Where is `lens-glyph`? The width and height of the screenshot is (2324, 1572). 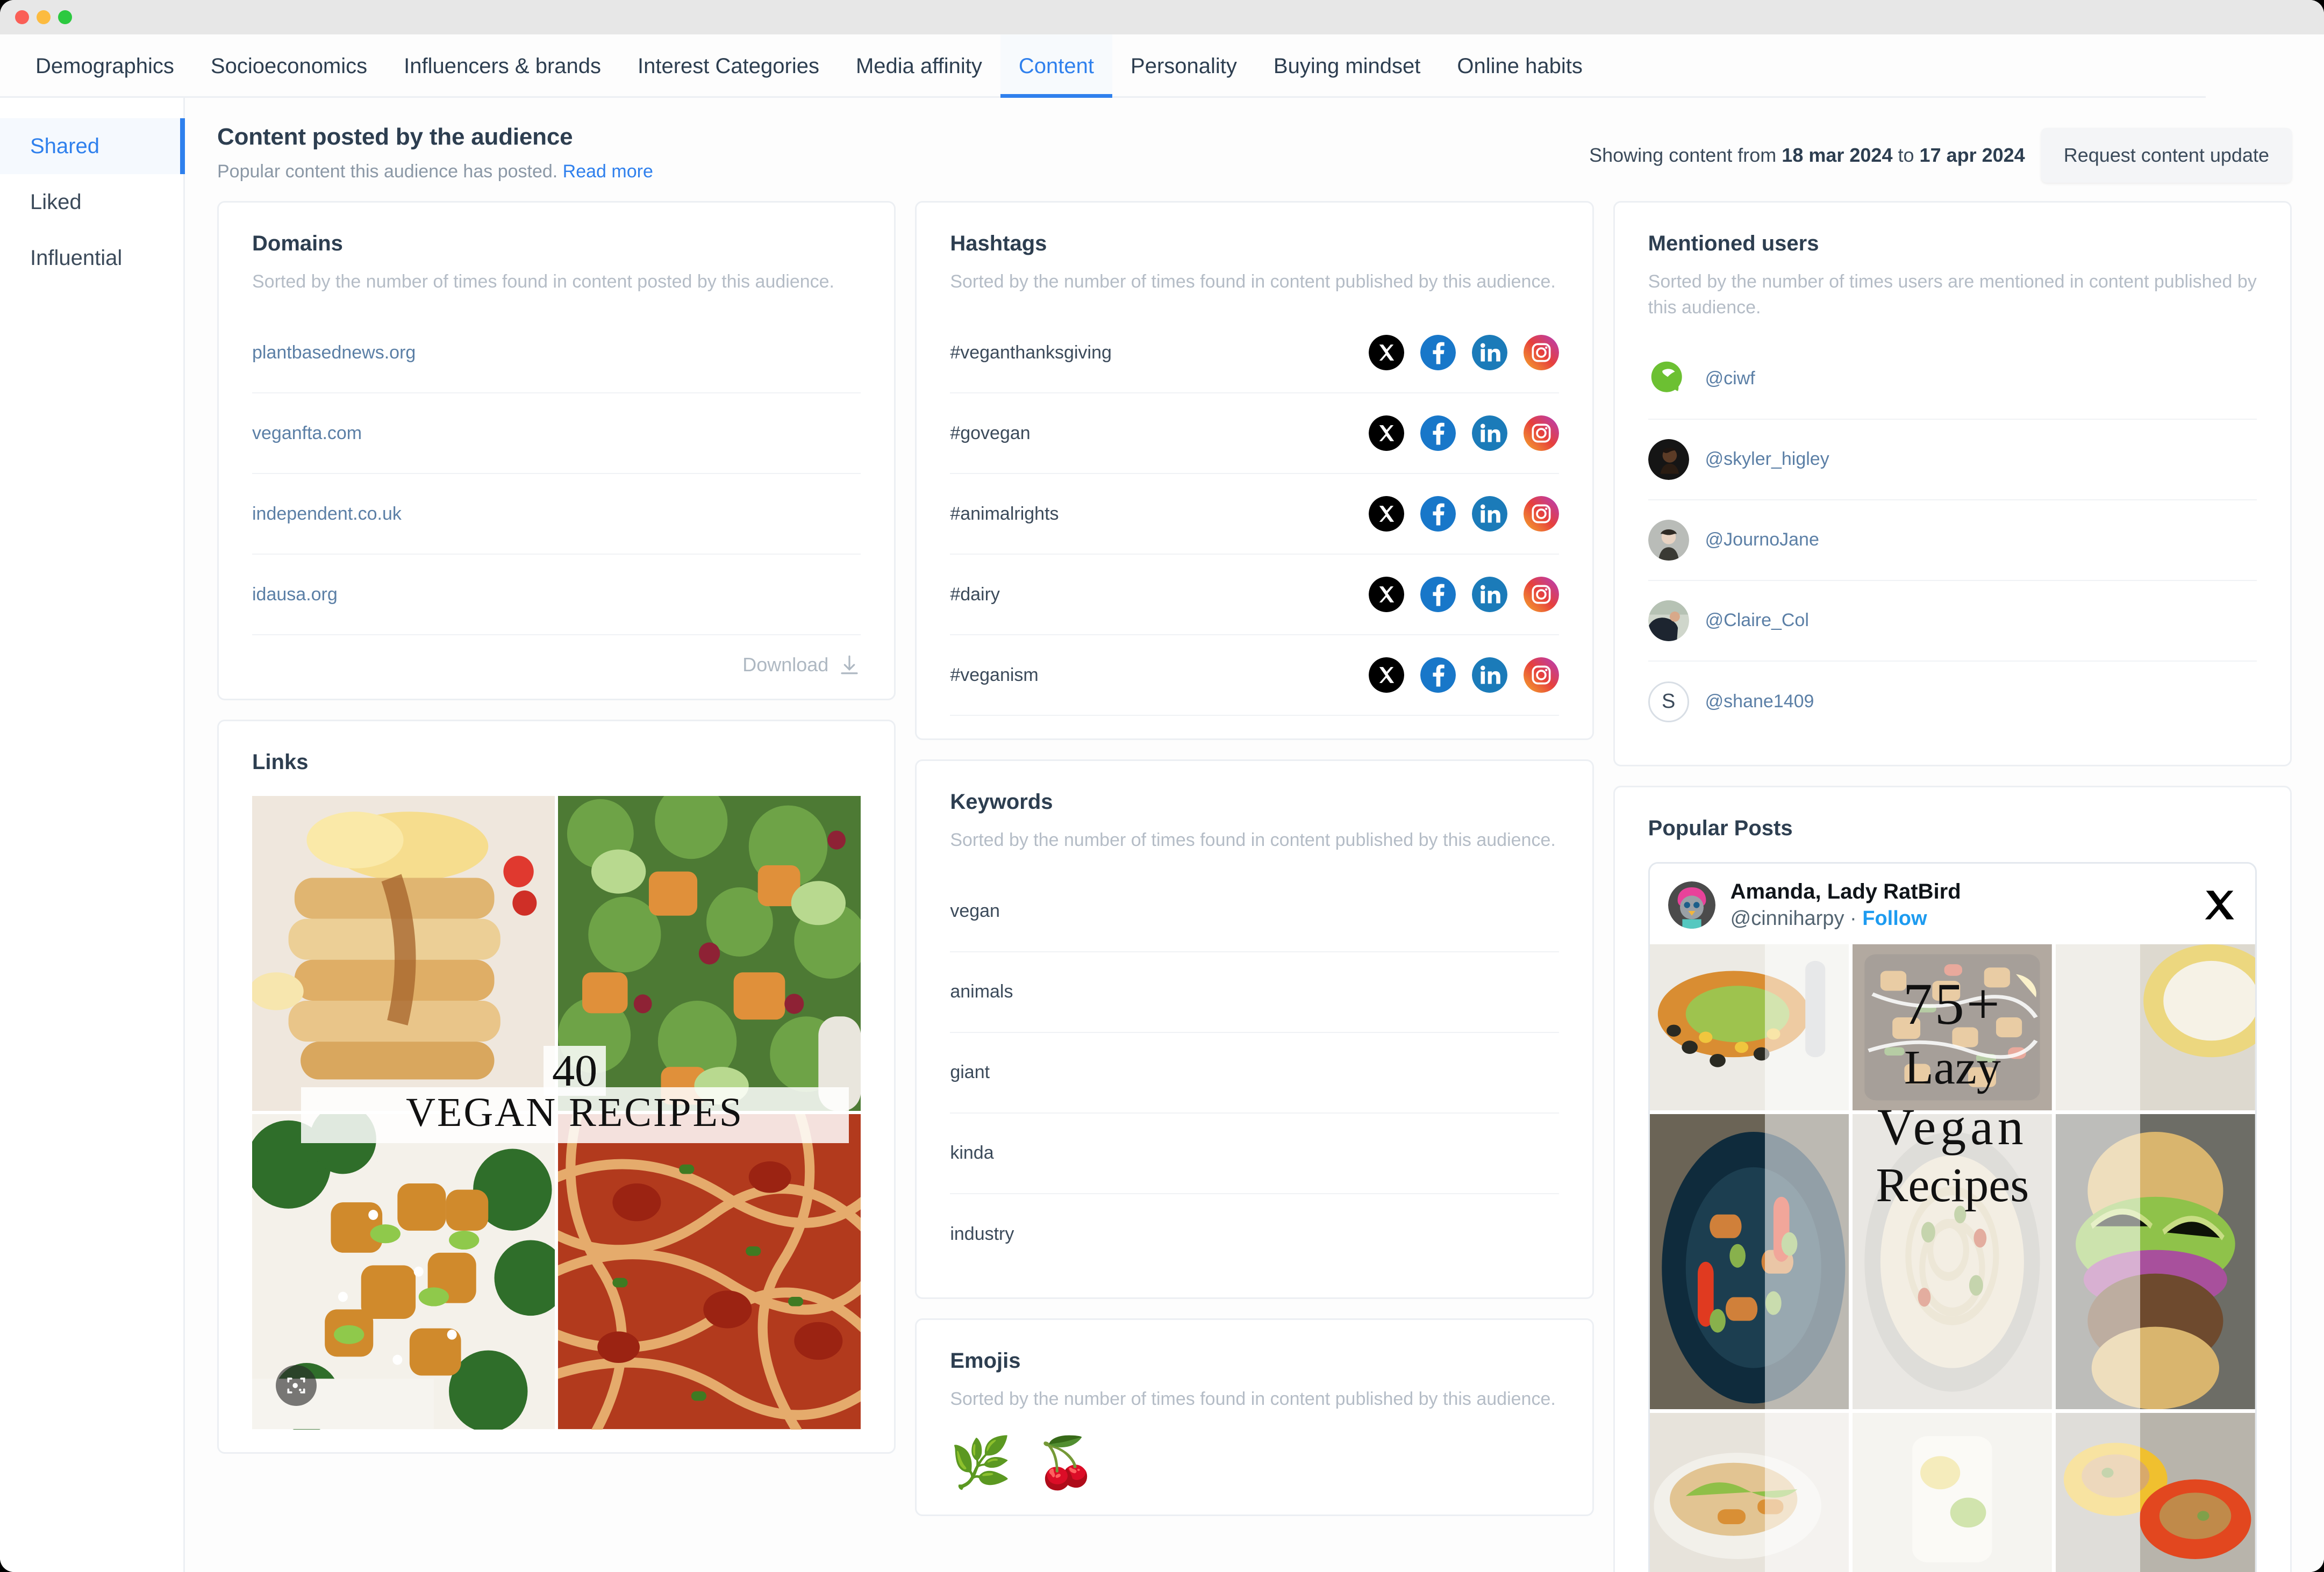
lens-glyph is located at coordinates (296, 1386).